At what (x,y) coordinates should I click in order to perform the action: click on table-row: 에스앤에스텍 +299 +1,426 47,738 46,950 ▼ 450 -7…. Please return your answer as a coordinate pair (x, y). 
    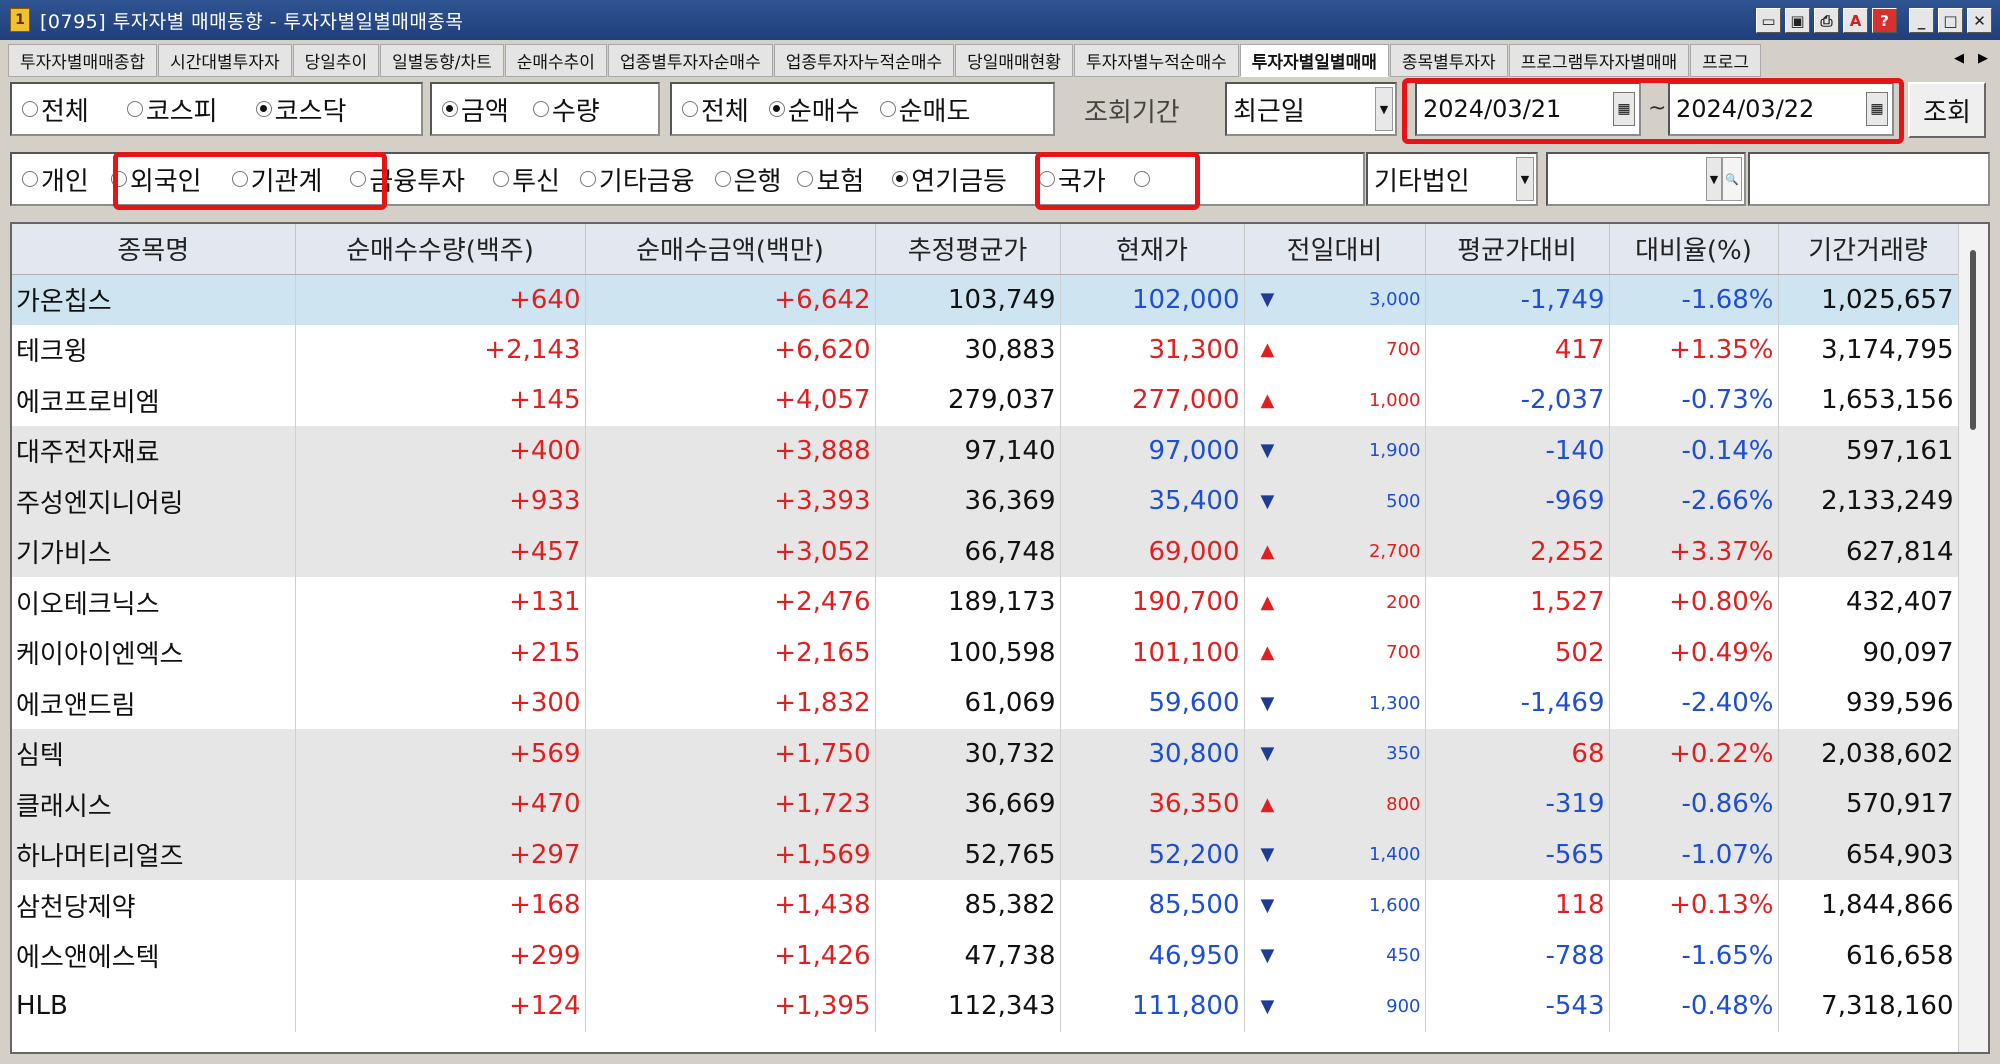
    Looking at the image, I should click on (985, 955).